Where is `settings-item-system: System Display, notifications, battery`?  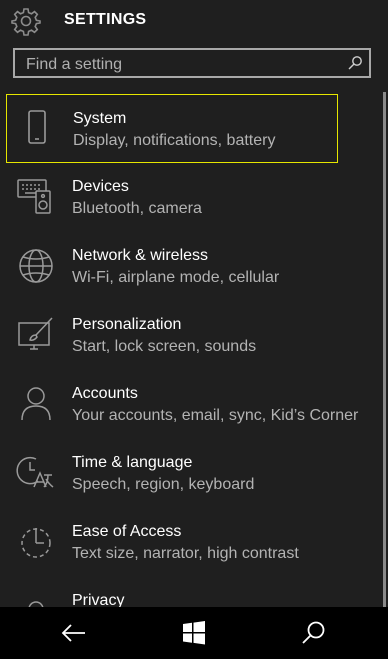 settings-item-system: System Display, notifications, battery is located at coordinates (172, 128).